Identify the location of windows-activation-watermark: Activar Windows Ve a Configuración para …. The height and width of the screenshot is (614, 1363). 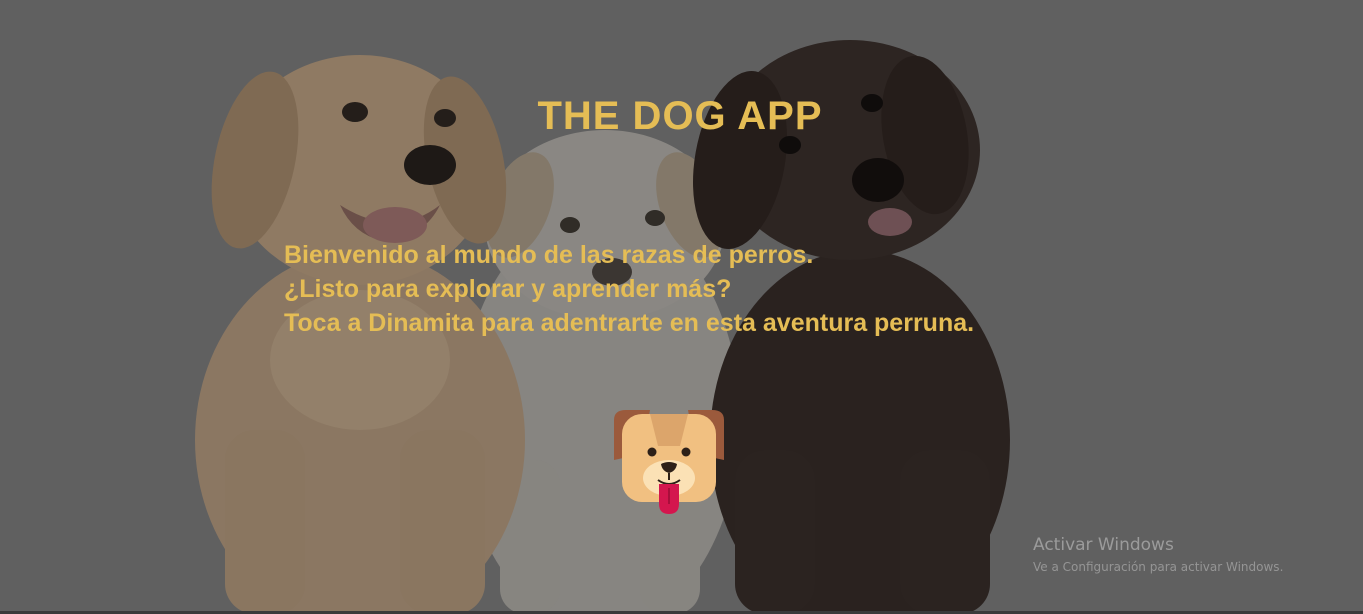
(1158, 556).